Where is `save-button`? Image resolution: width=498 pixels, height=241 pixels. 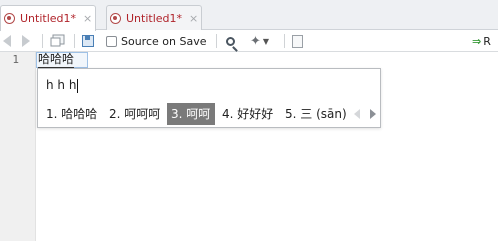 save-button is located at coordinates (88, 41).